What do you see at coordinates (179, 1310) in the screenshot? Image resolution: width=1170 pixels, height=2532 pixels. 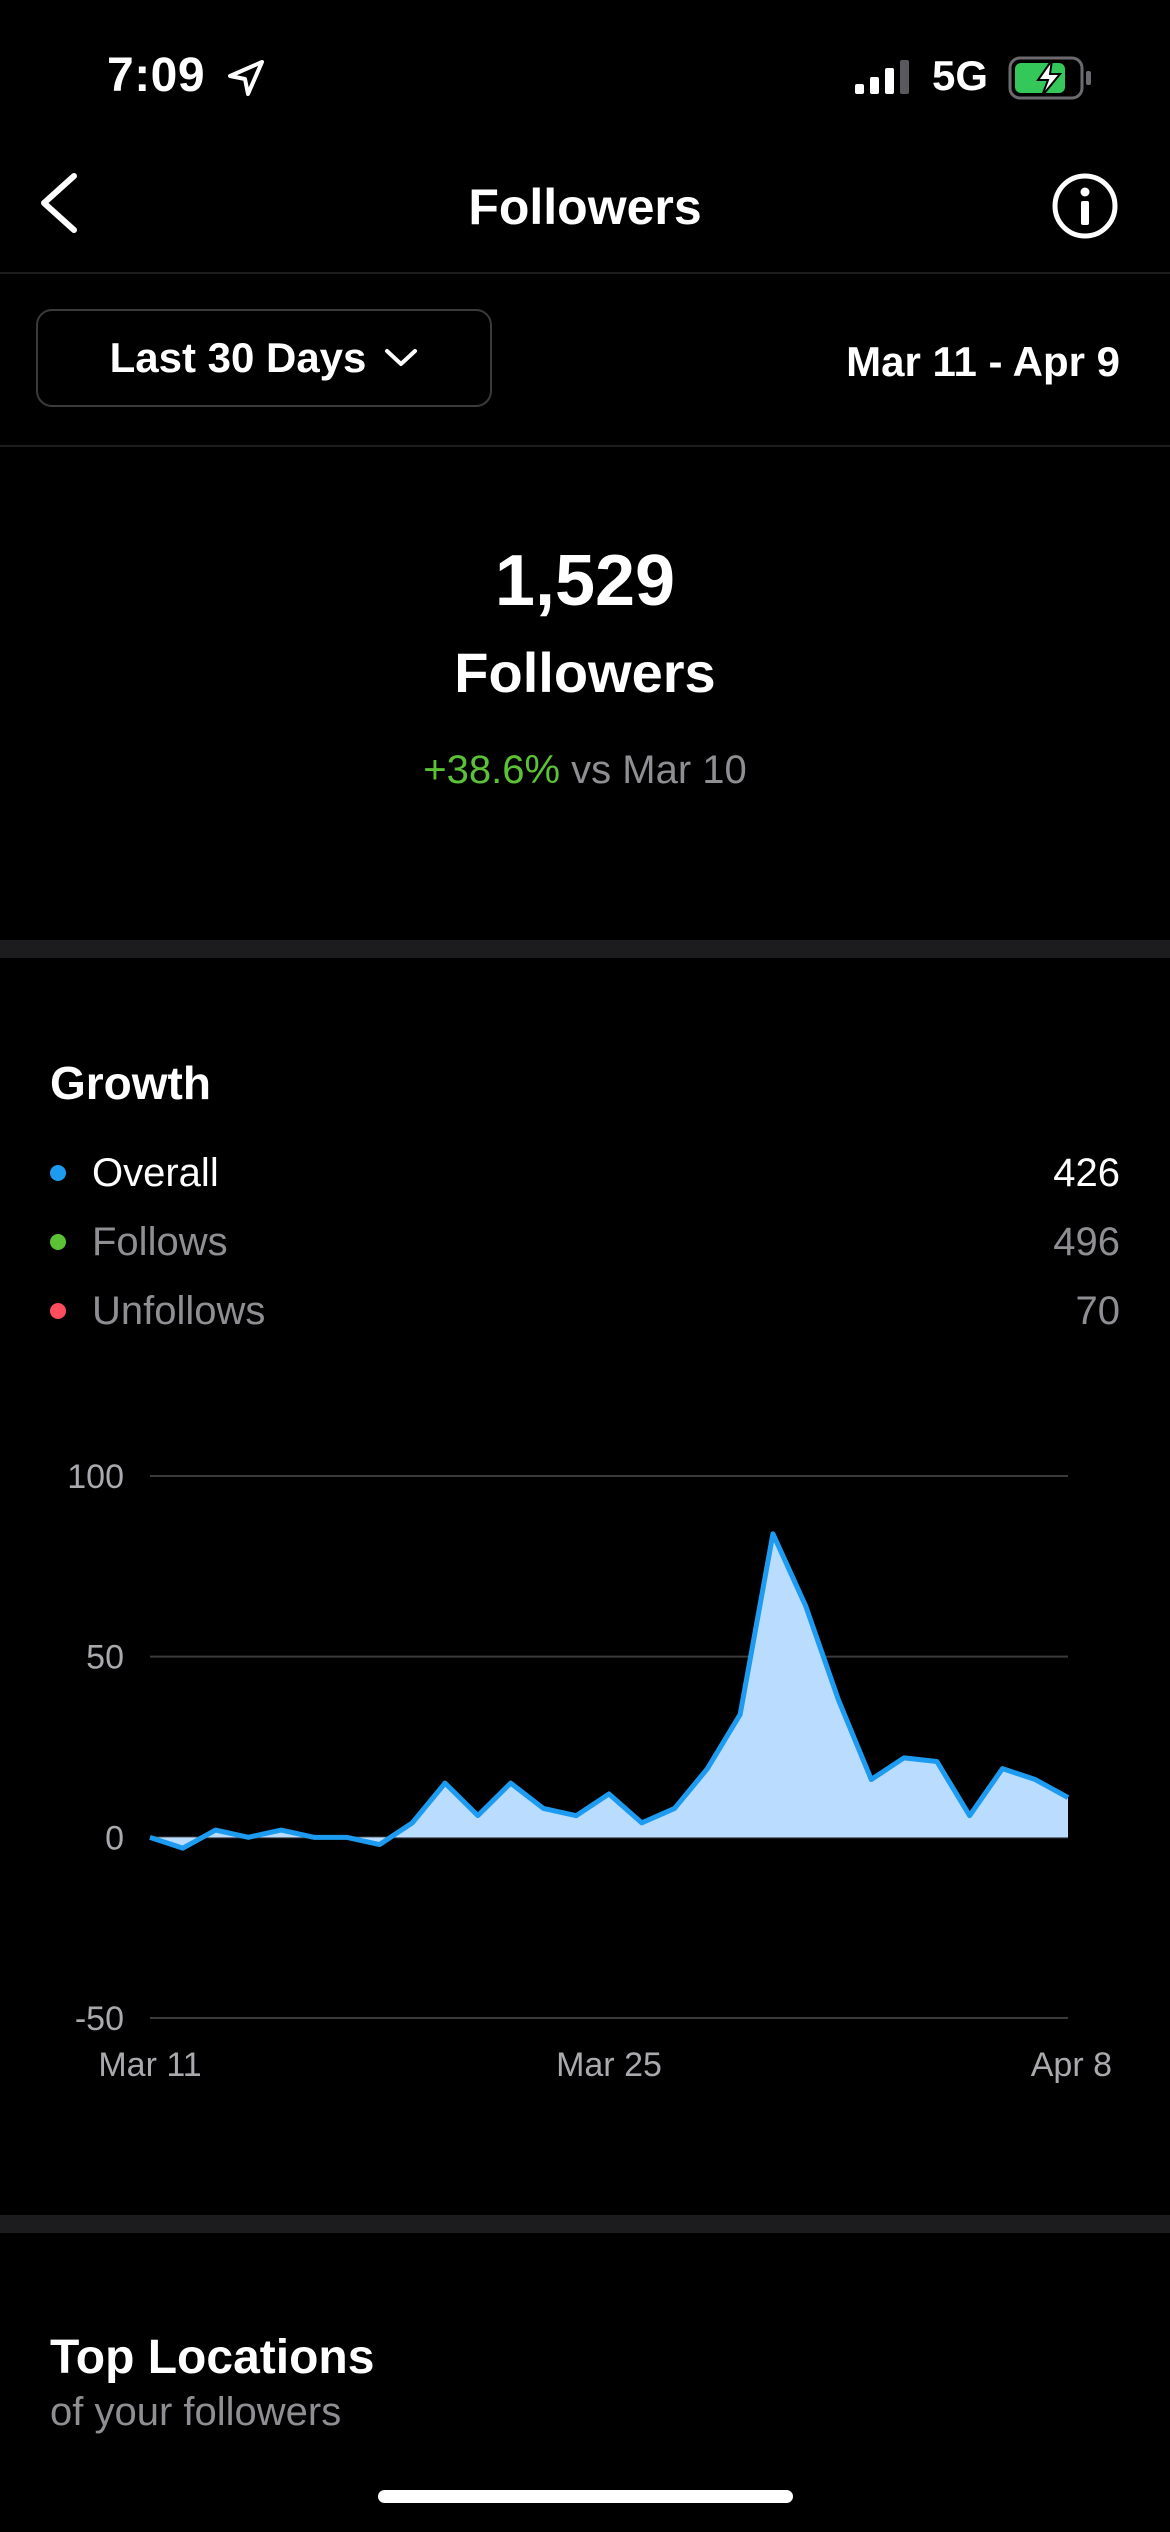 I see `legend-label: Unfollows` at bounding box center [179, 1310].